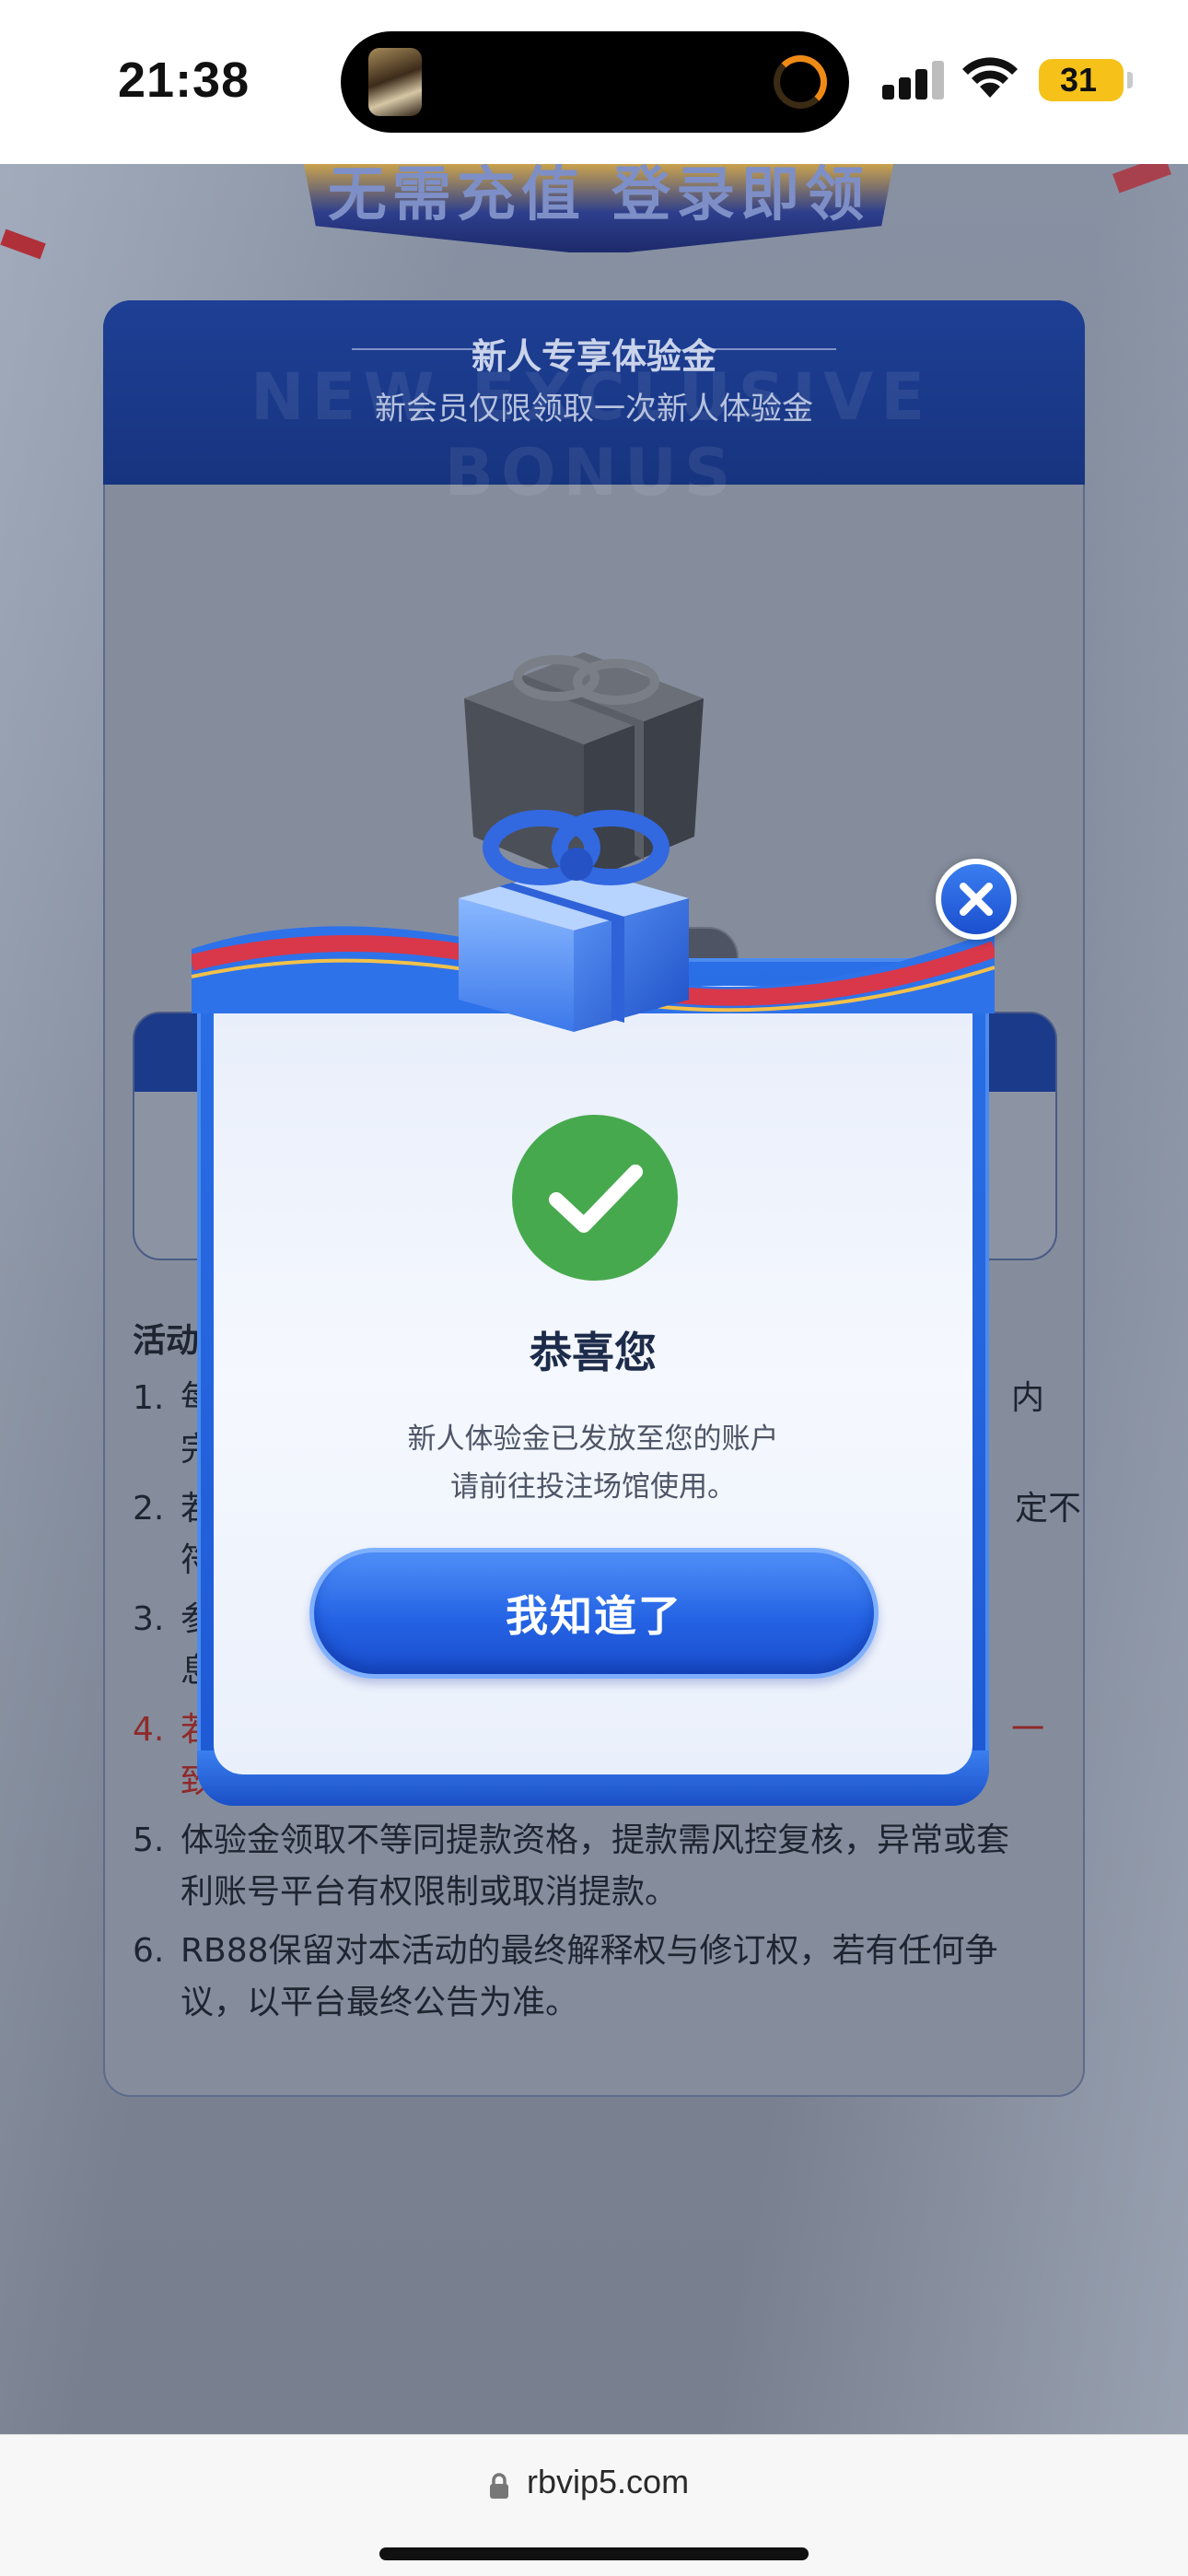 The image size is (1188, 2576). What do you see at coordinates (593, 1487) in the screenshot?
I see `dialog-message-line: 请前往投注场馆使用。` at bounding box center [593, 1487].